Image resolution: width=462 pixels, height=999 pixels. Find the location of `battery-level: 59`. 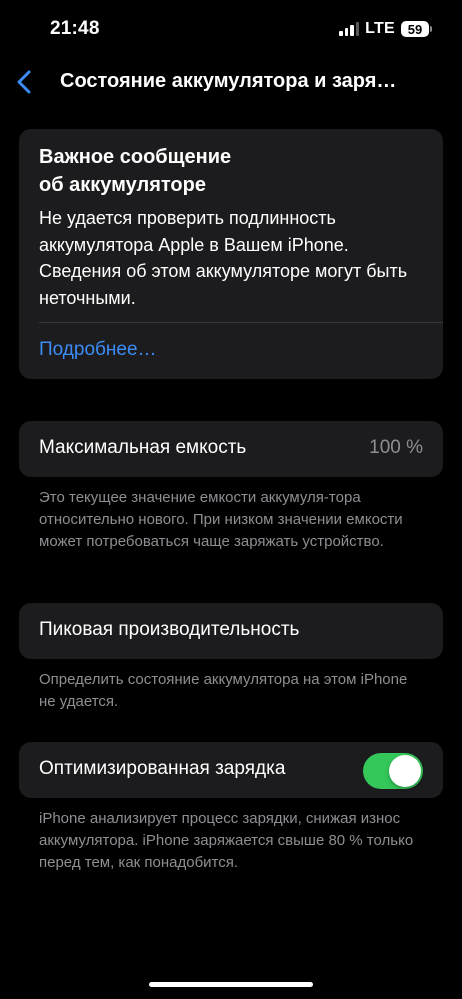

battery-level: 59 is located at coordinates (415, 29).